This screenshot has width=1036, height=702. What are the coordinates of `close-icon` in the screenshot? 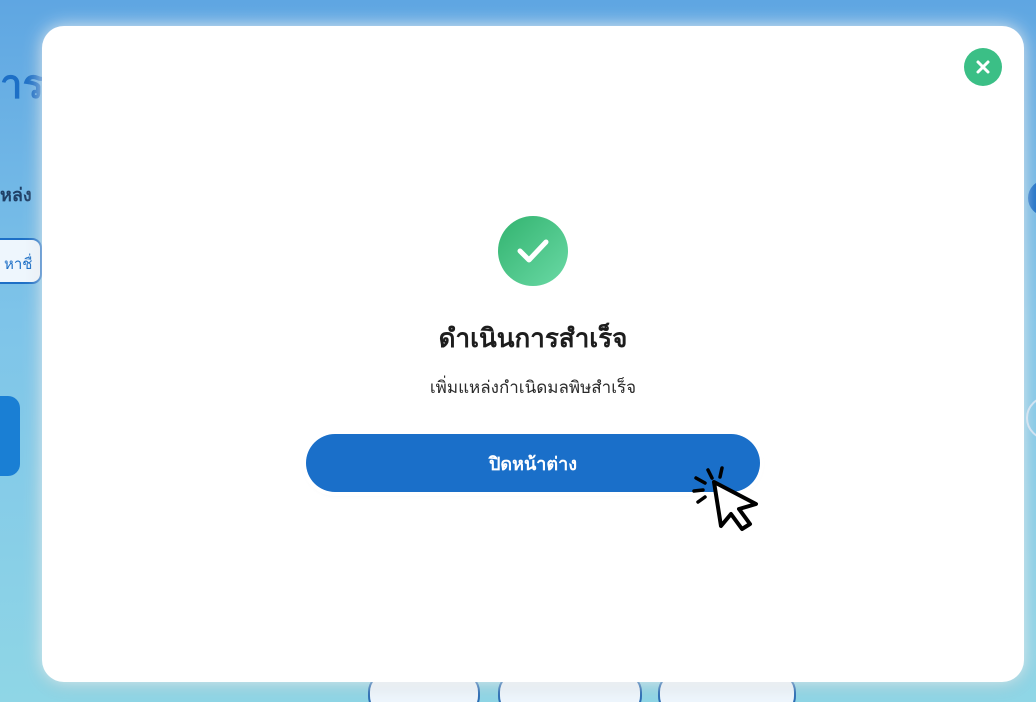 It's located at (983, 67).